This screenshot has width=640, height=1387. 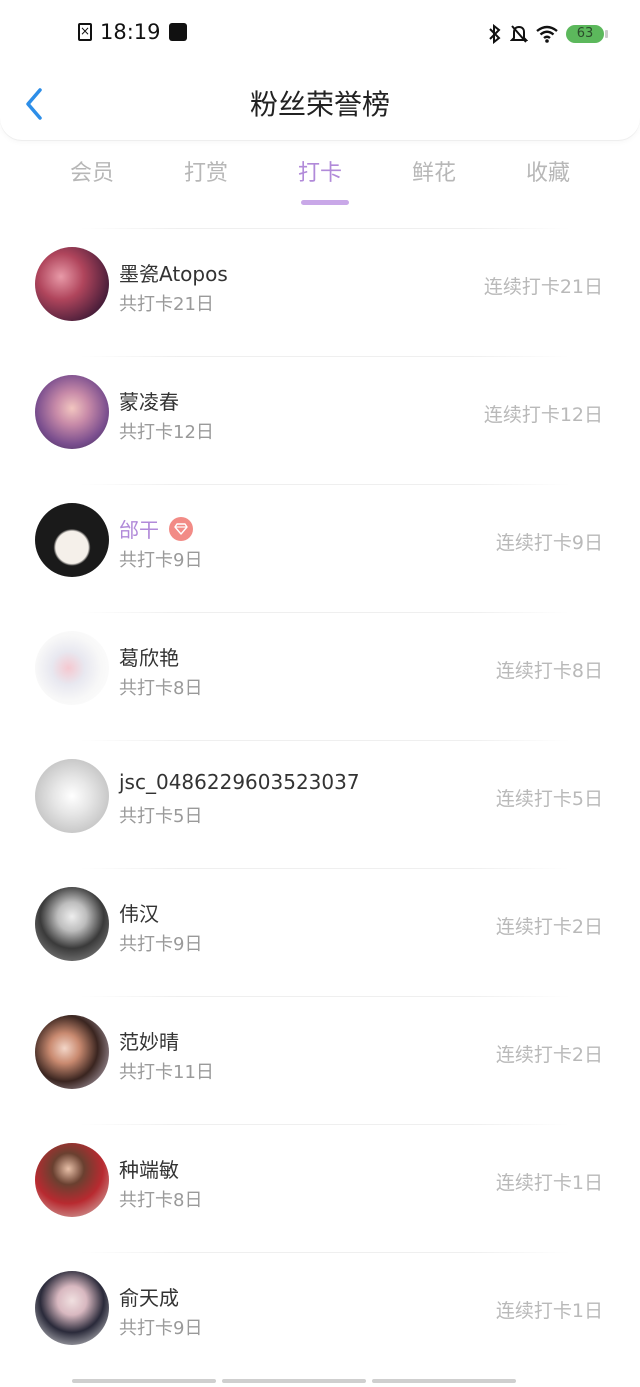 What do you see at coordinates (320, 676) in the screenshot?
I see `list-item: 葛欣艳 共打卡8日 连续打卡8日` at bounding box center [320, 676].